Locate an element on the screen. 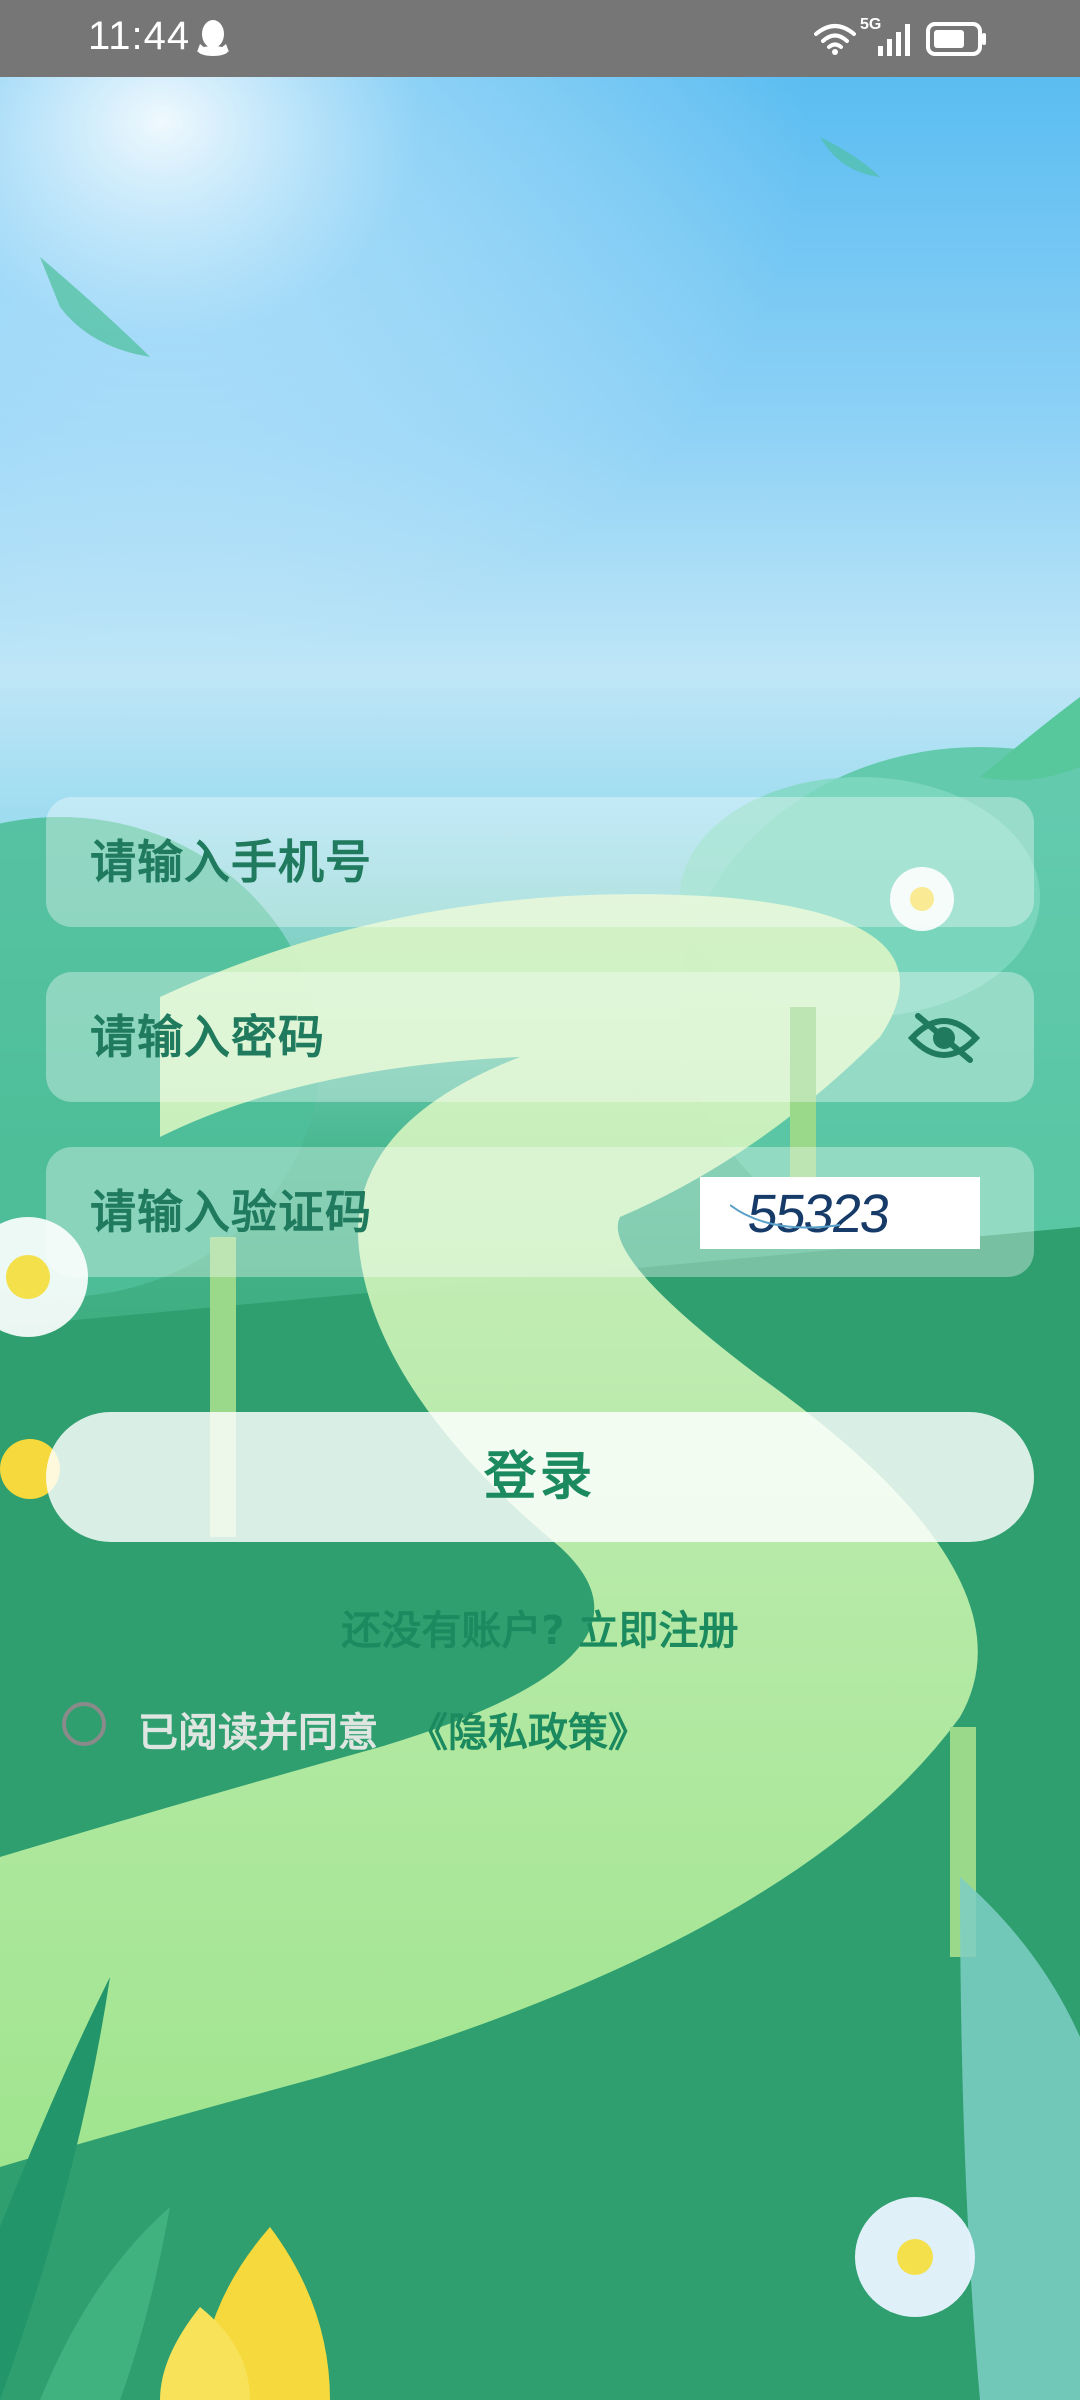 The height and width of the screenshot is (2400, 1080). phone-input: 请输入手机号 is located at coordinates (540, 862).